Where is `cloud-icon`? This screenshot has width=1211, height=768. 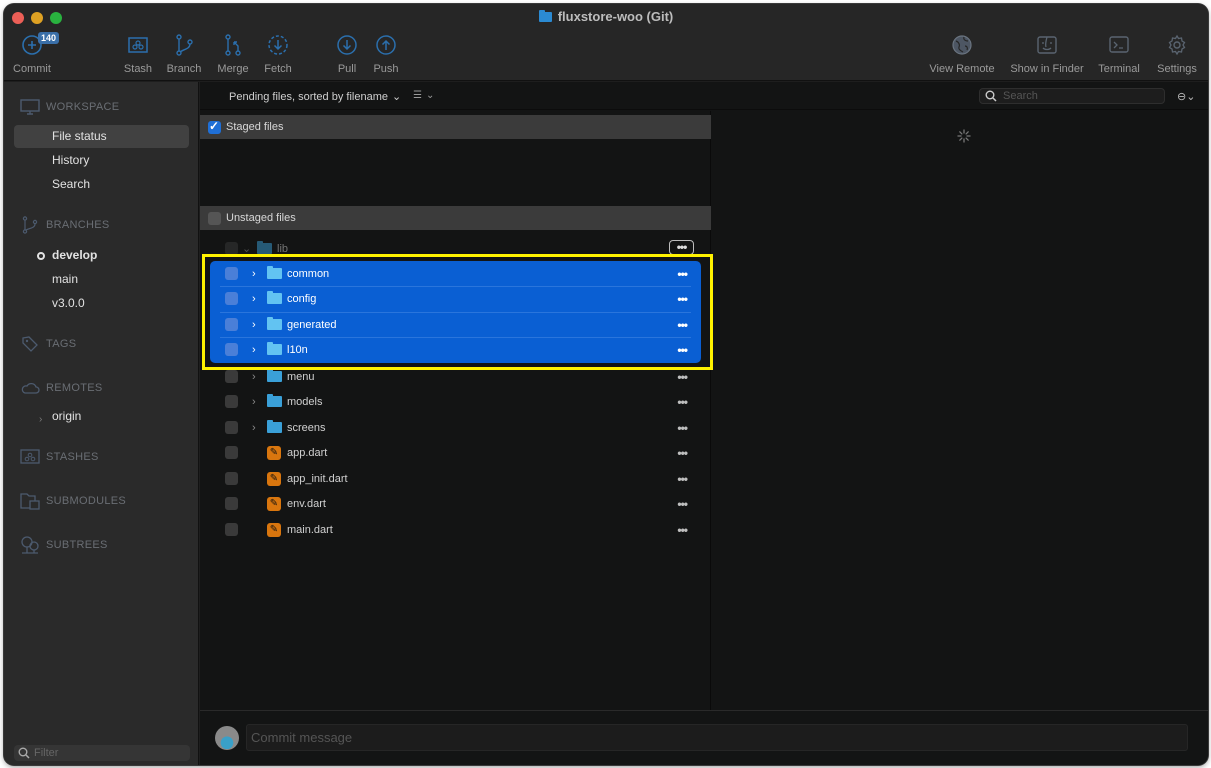
cloud-icon is located at coordinates (30, 388).